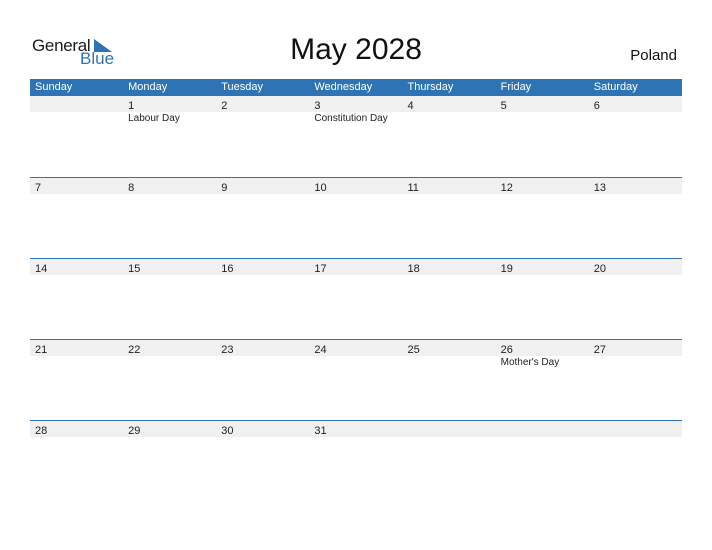 The height and width of the screenshot is (550, 712). What do you see at coordinates (317, 106) in the screenshot?
I see `day-number: 3` at bounding box center [317, 106].